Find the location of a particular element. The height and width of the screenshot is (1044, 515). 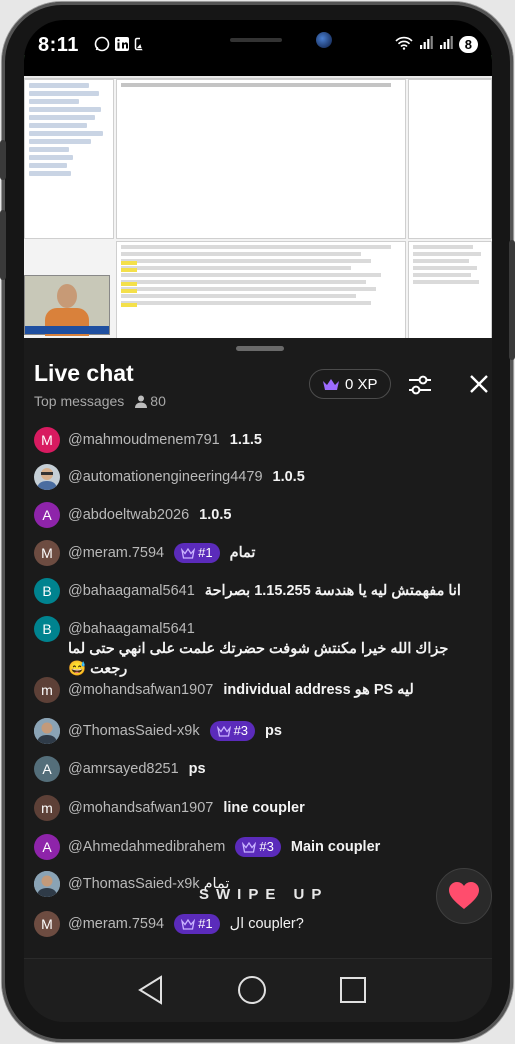

message-text: 1.1.5 is located at coordinates (245, 440).